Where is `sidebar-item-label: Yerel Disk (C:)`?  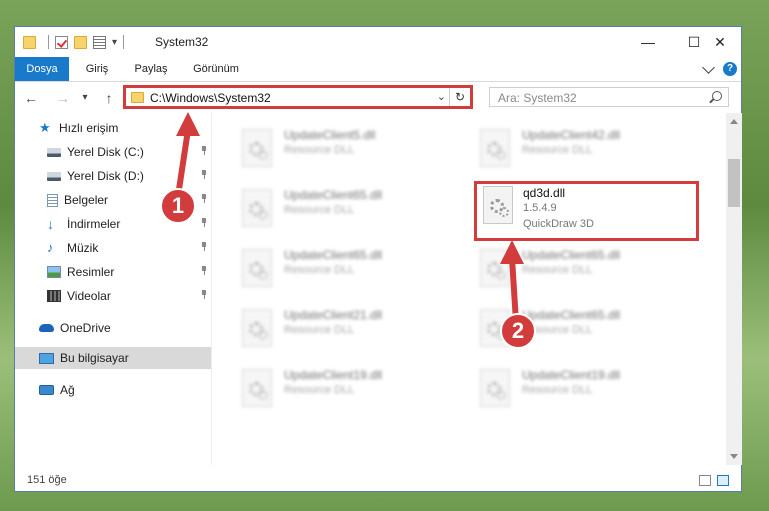 sidebar-item-label: Yerel Disk (C:) is located at coordinates (105, 152).